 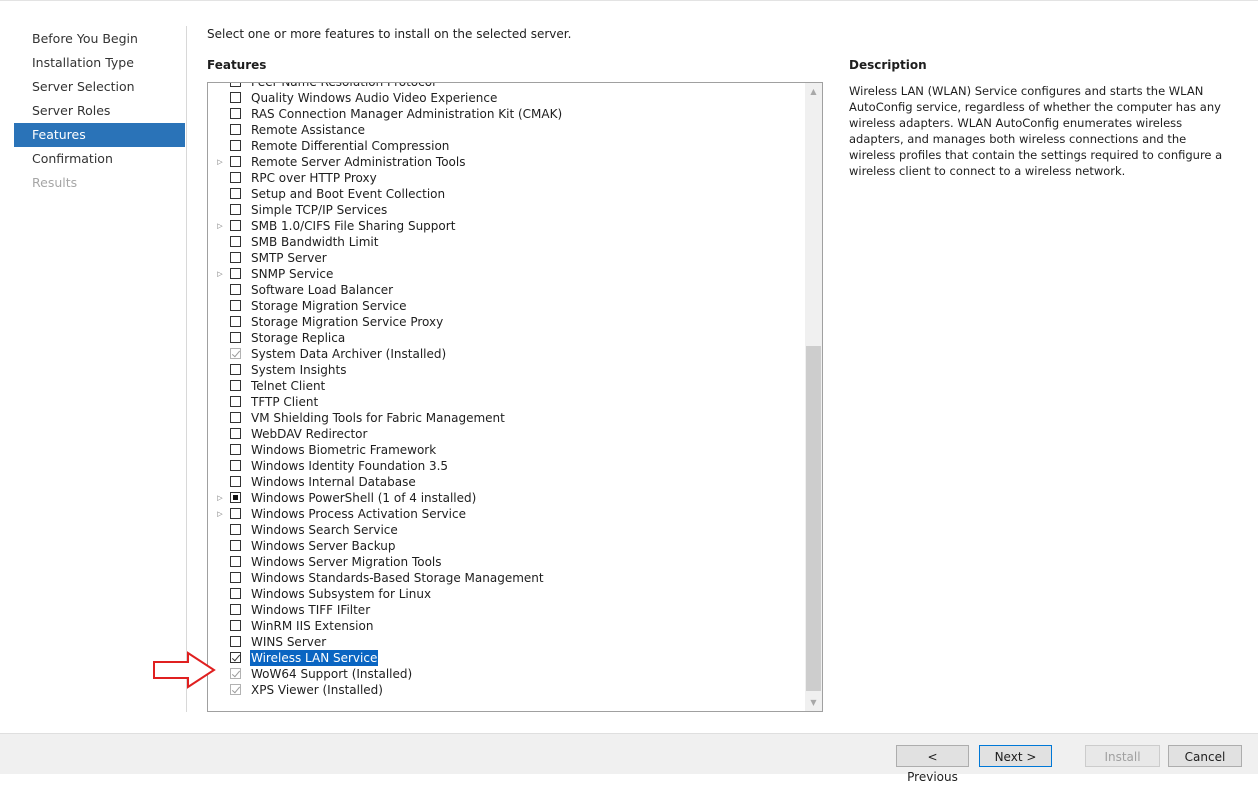 I want to click on feature-row: Quality Windows Audio Video Experience, so click(x=506, y=98).